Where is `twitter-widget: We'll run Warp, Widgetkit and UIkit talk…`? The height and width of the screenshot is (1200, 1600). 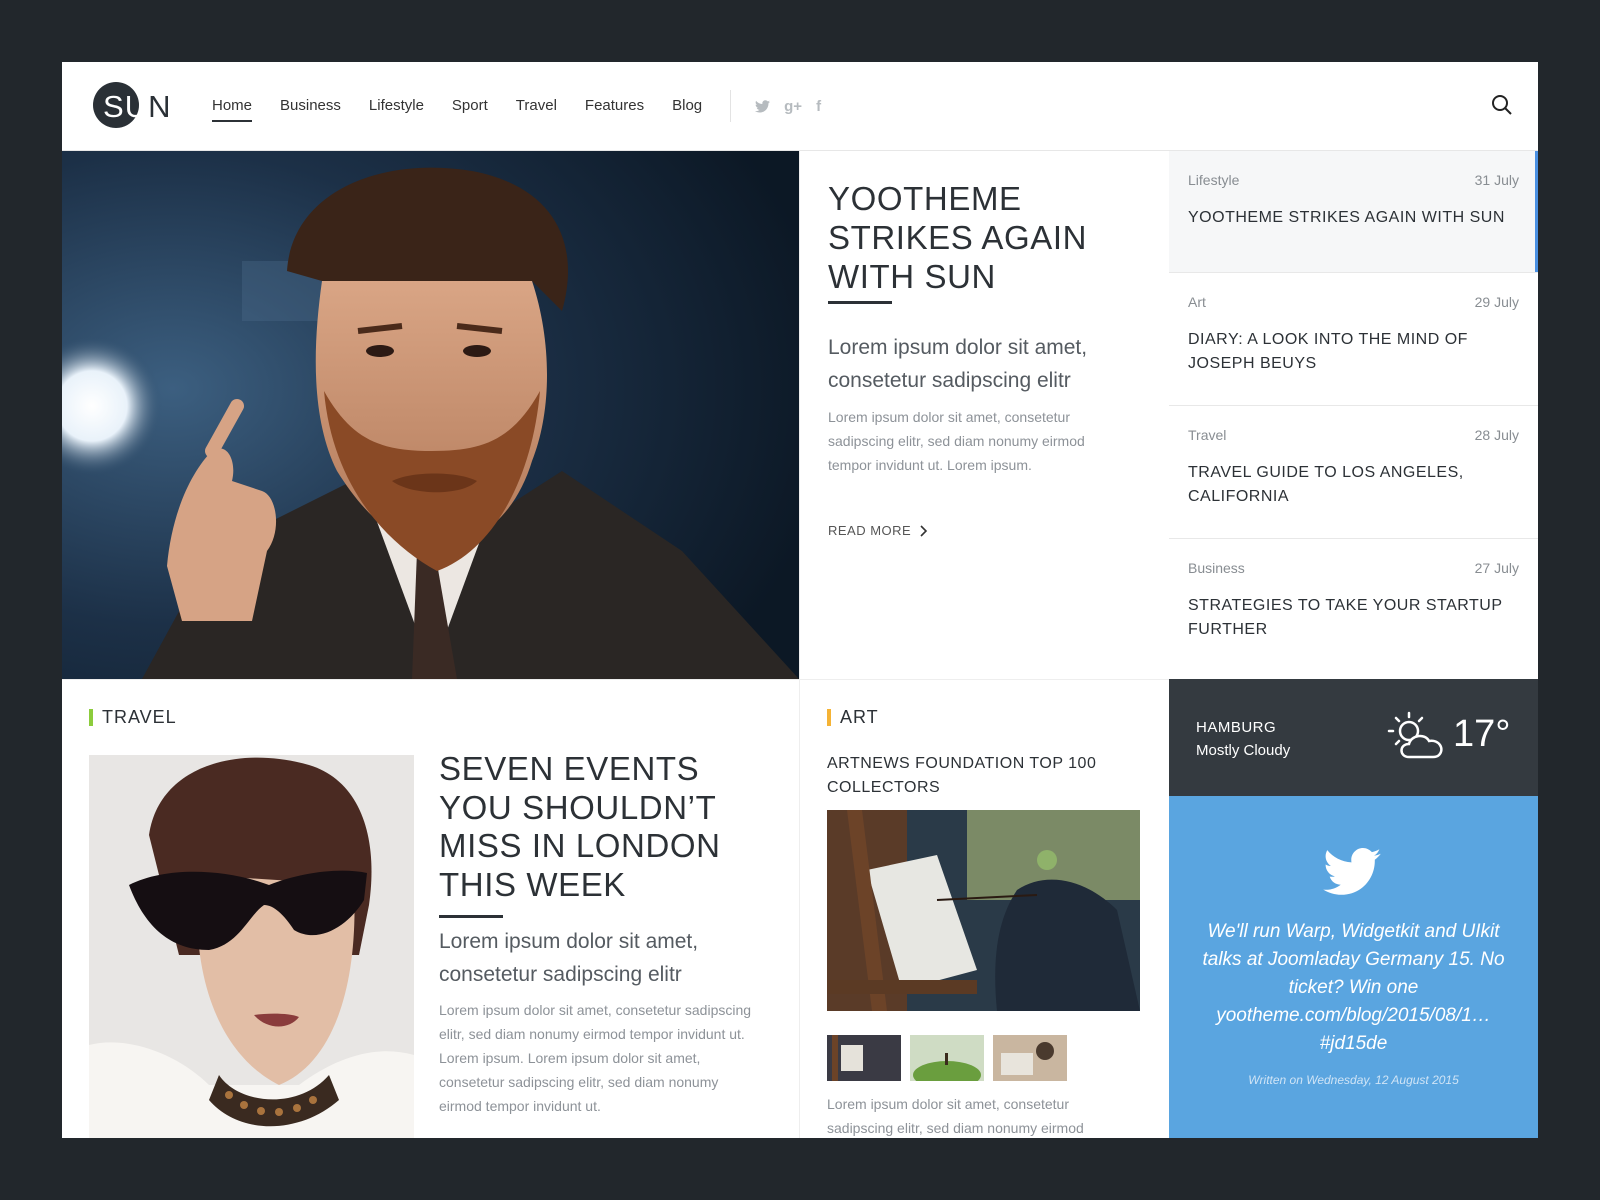 twitter-widget: We'll run Warp, Widgetkit and UIkit talk… is located at coordinates (1353, 967).